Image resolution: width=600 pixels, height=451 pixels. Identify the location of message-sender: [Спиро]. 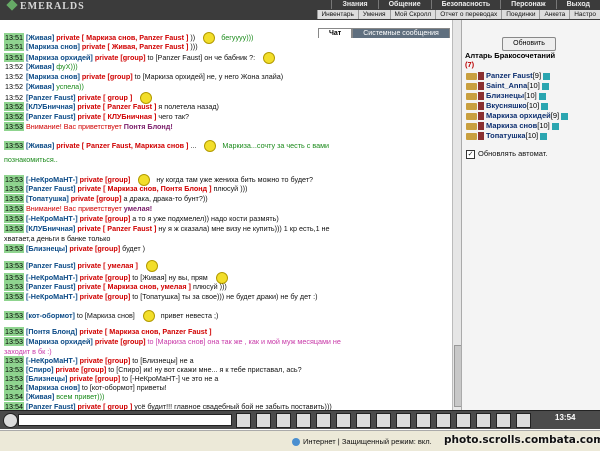
(40, 369).